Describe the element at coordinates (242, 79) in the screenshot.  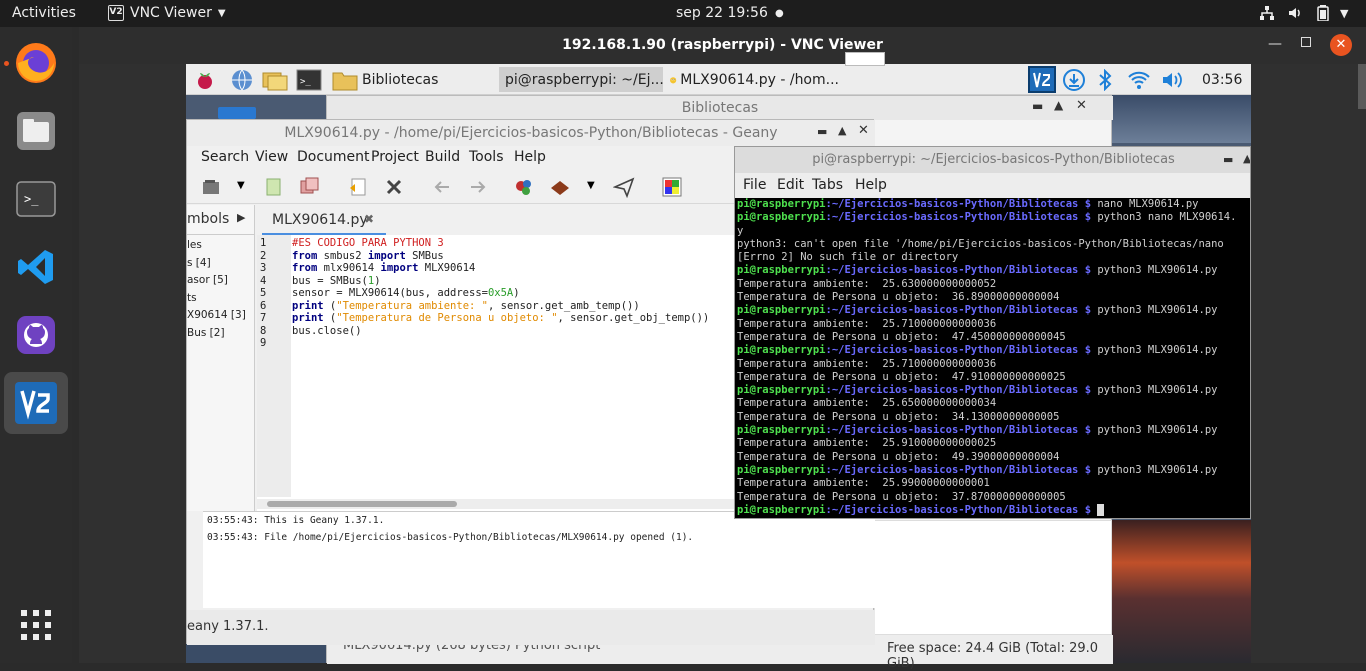
I see `browser-globe-icon` at that location.